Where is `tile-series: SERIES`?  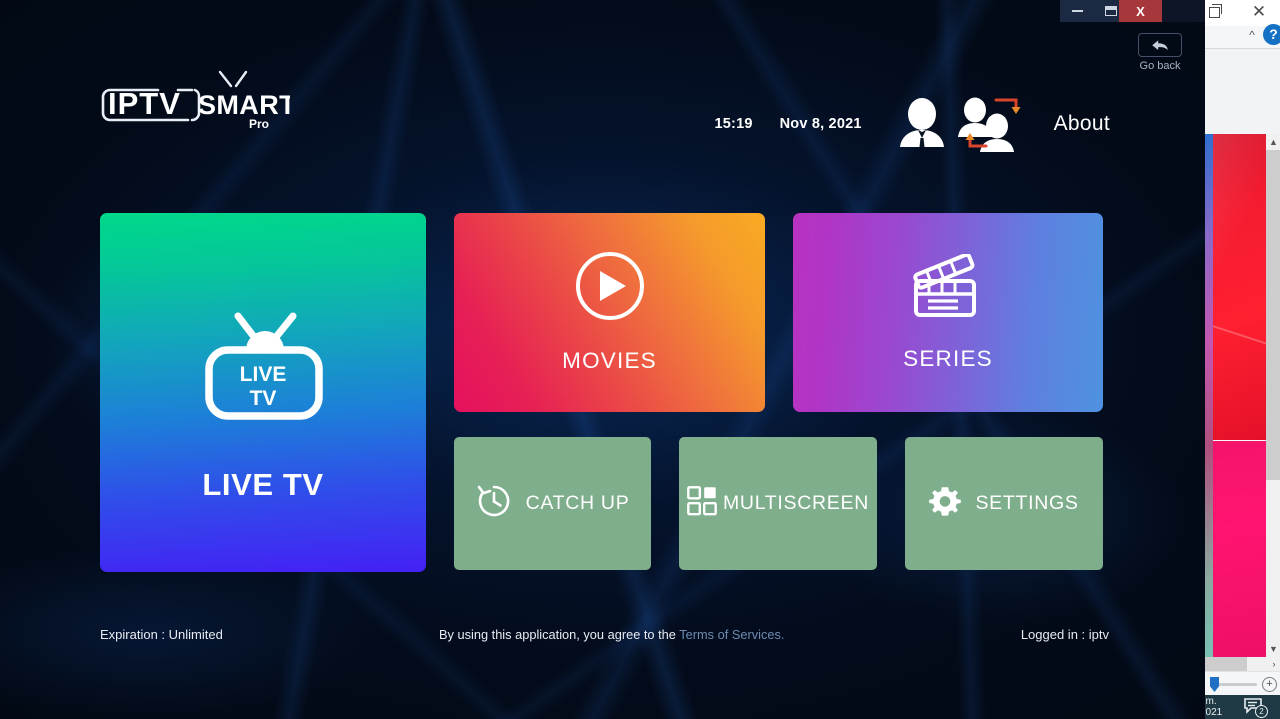 tile-series: SERIES is located at coordinates (948, 312).